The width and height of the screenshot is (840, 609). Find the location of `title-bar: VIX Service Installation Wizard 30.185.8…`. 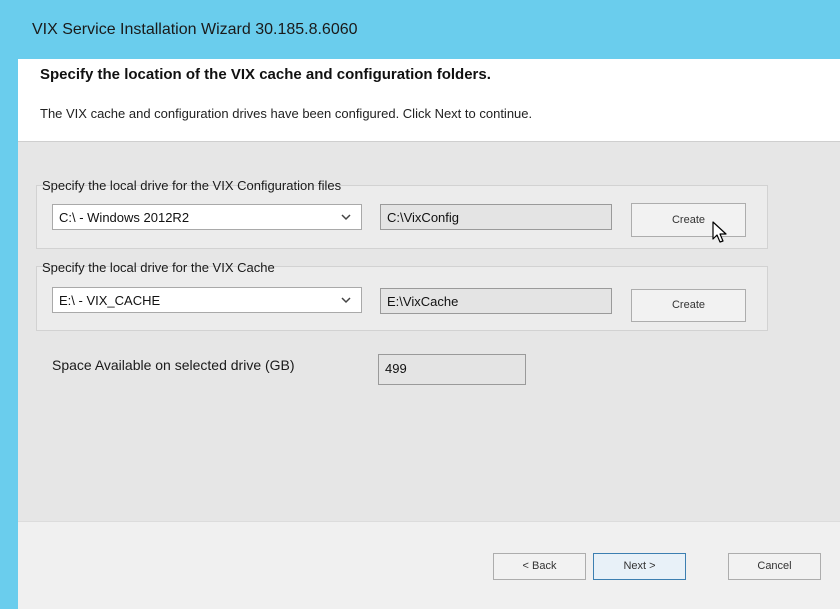

title-bar: VIX Service Installation Wizard 30.185.8… is located at coordinates (420, 29).